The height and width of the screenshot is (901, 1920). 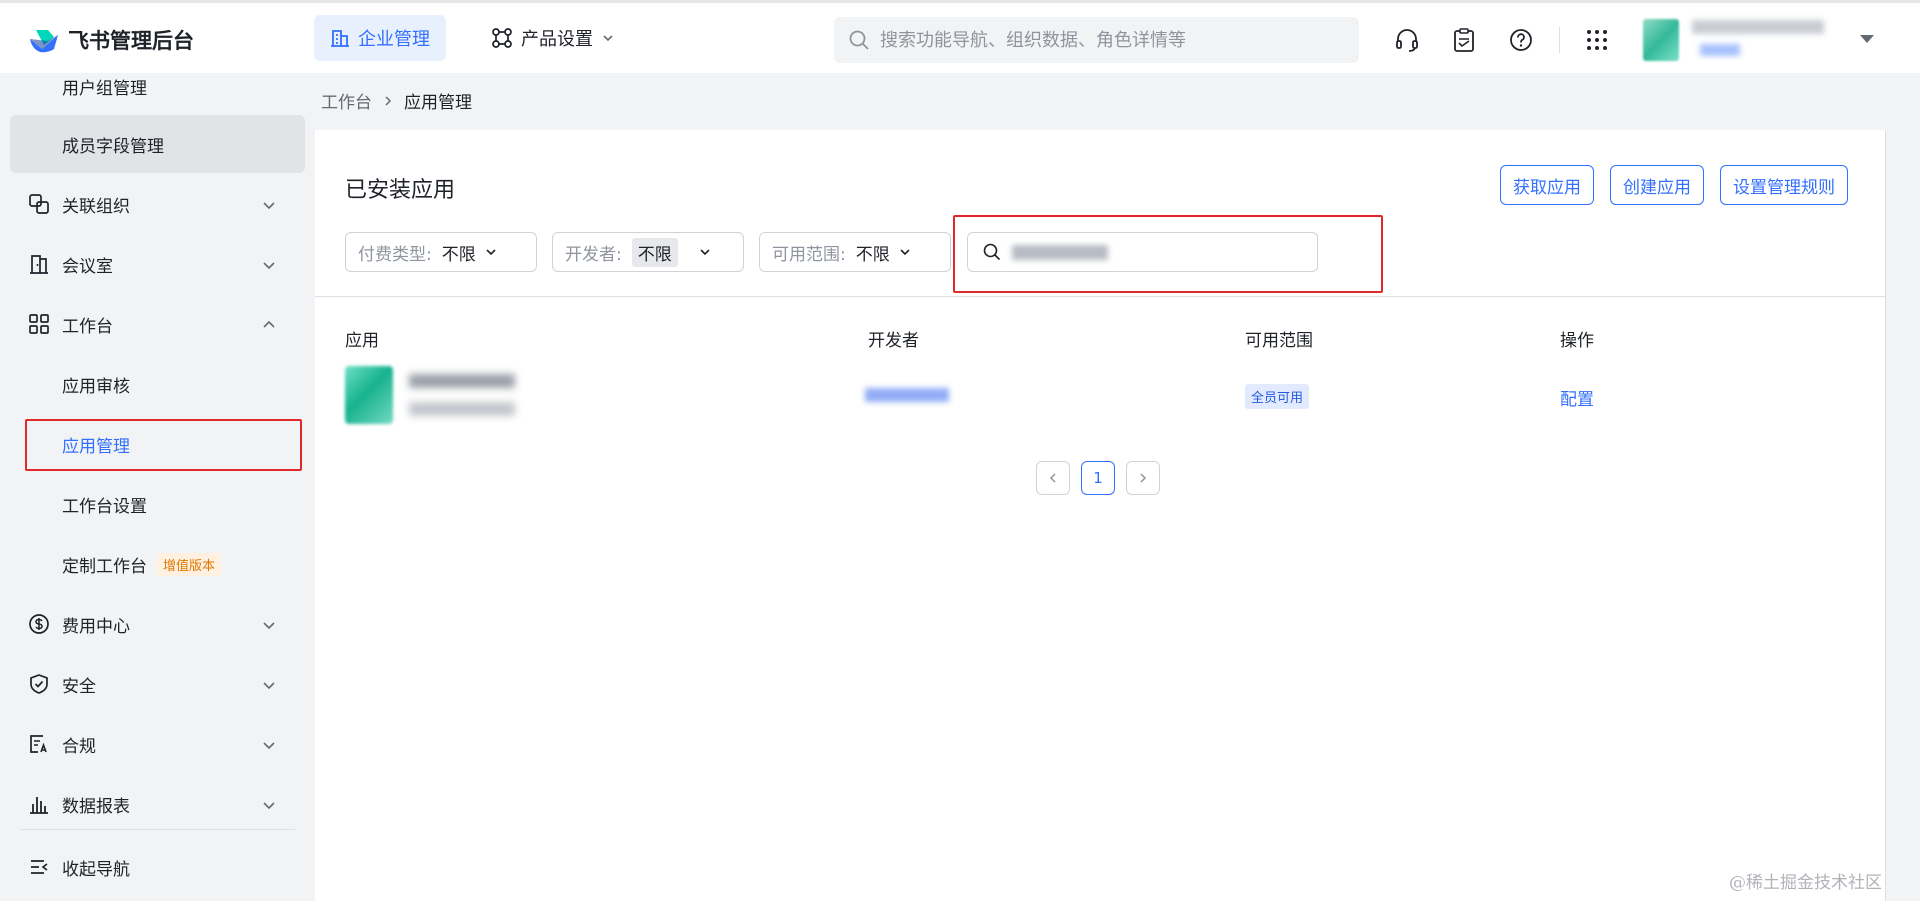 What do you see at coordinates (157, 744) in the screenshot?
I see `sidebar-item-compliance: 合规` at bounding box center [157, 744].